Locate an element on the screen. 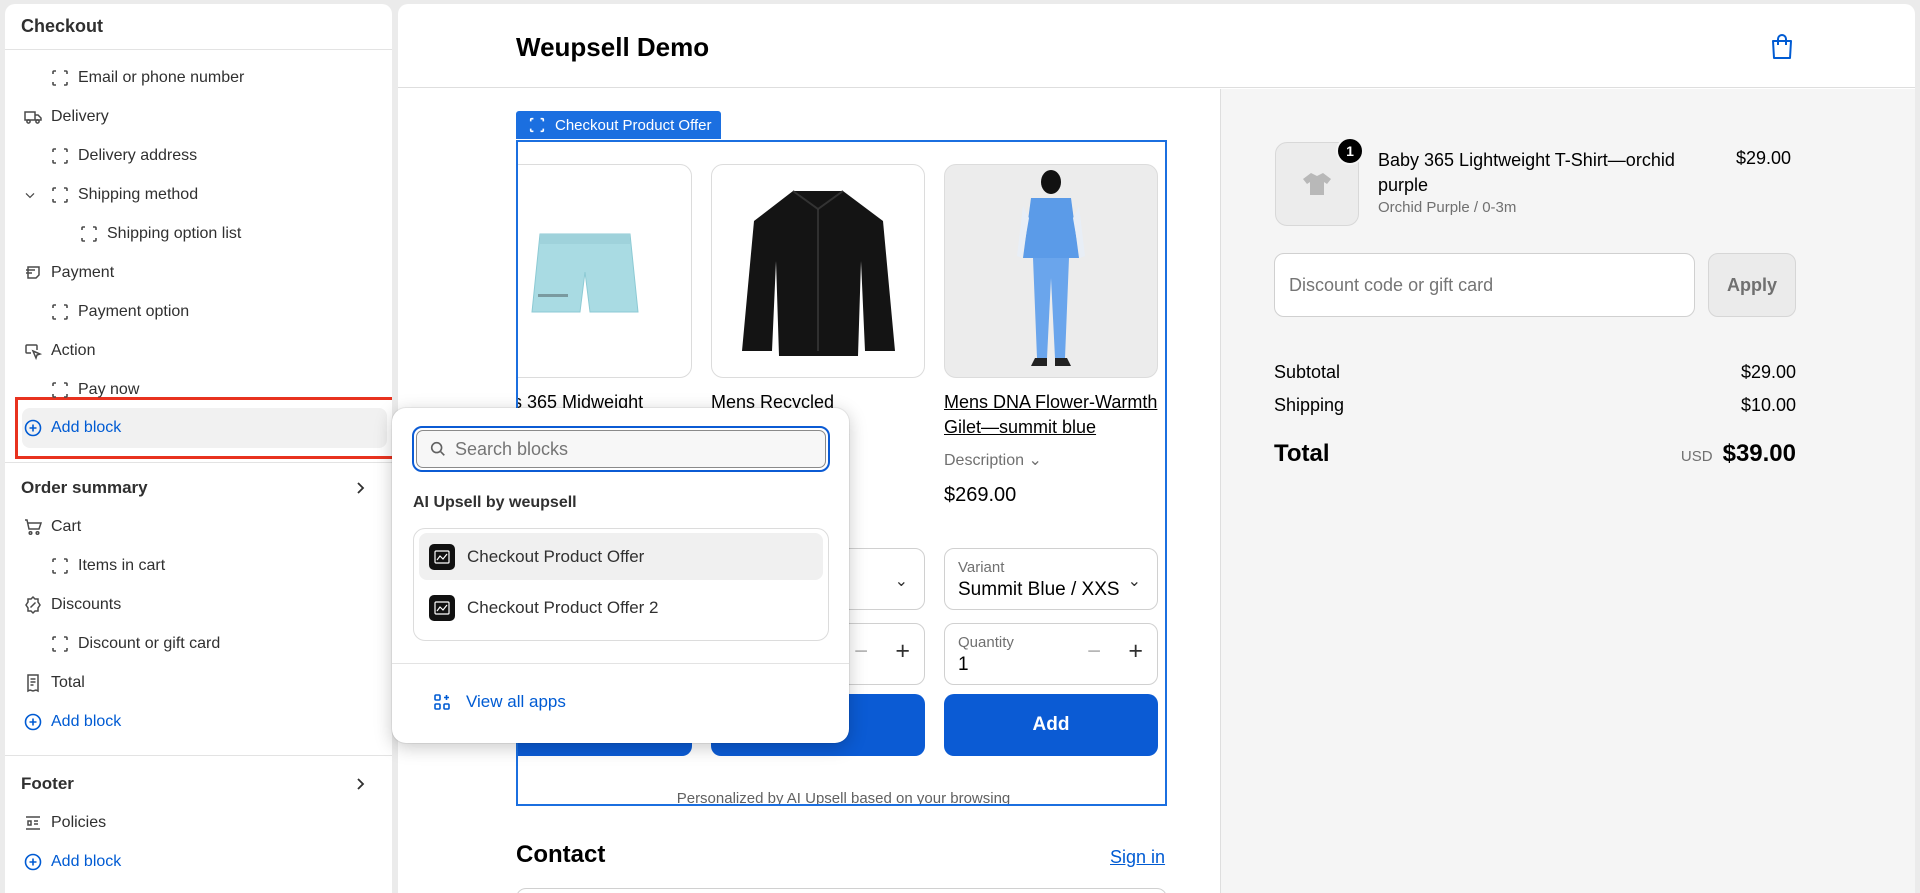 The height and width of the screenshot is (893, 1920). apply-button: Apply is located at coordinates (1752, 285).